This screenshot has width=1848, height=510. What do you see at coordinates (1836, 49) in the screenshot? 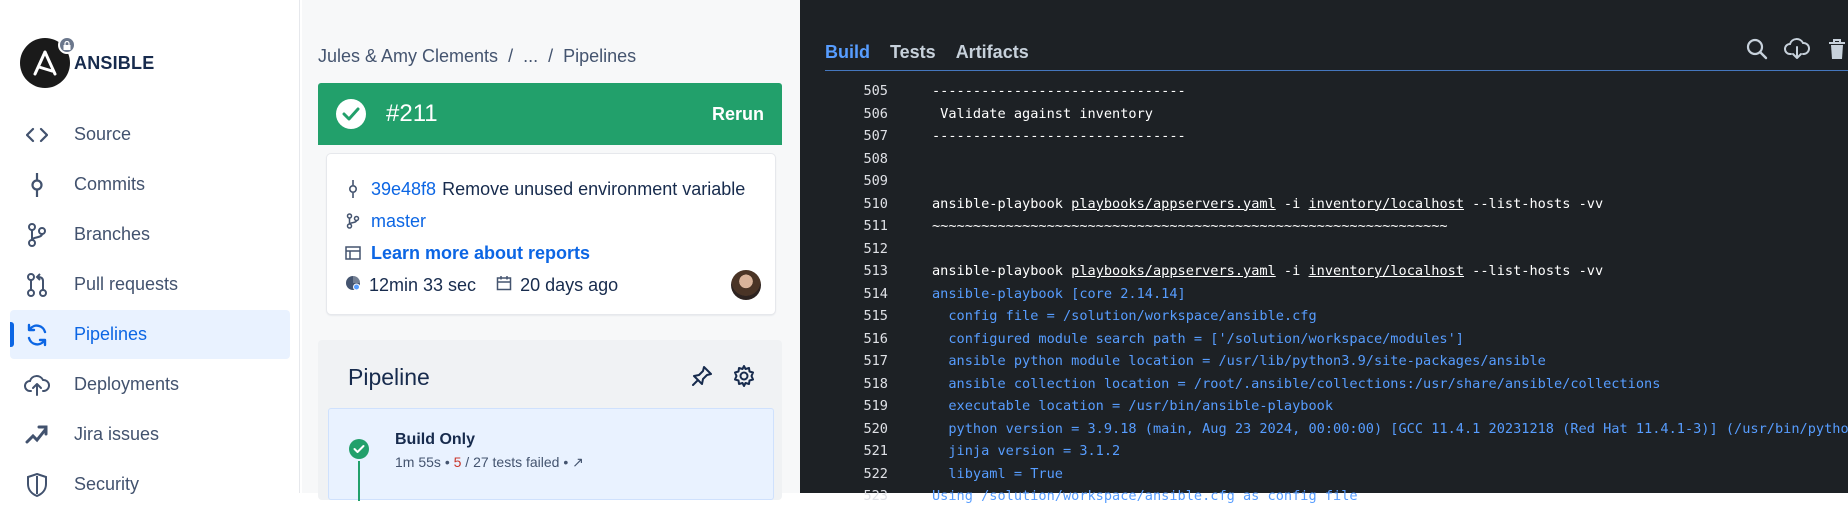
I see `trash-icon` at bounding box center [1836, 49].